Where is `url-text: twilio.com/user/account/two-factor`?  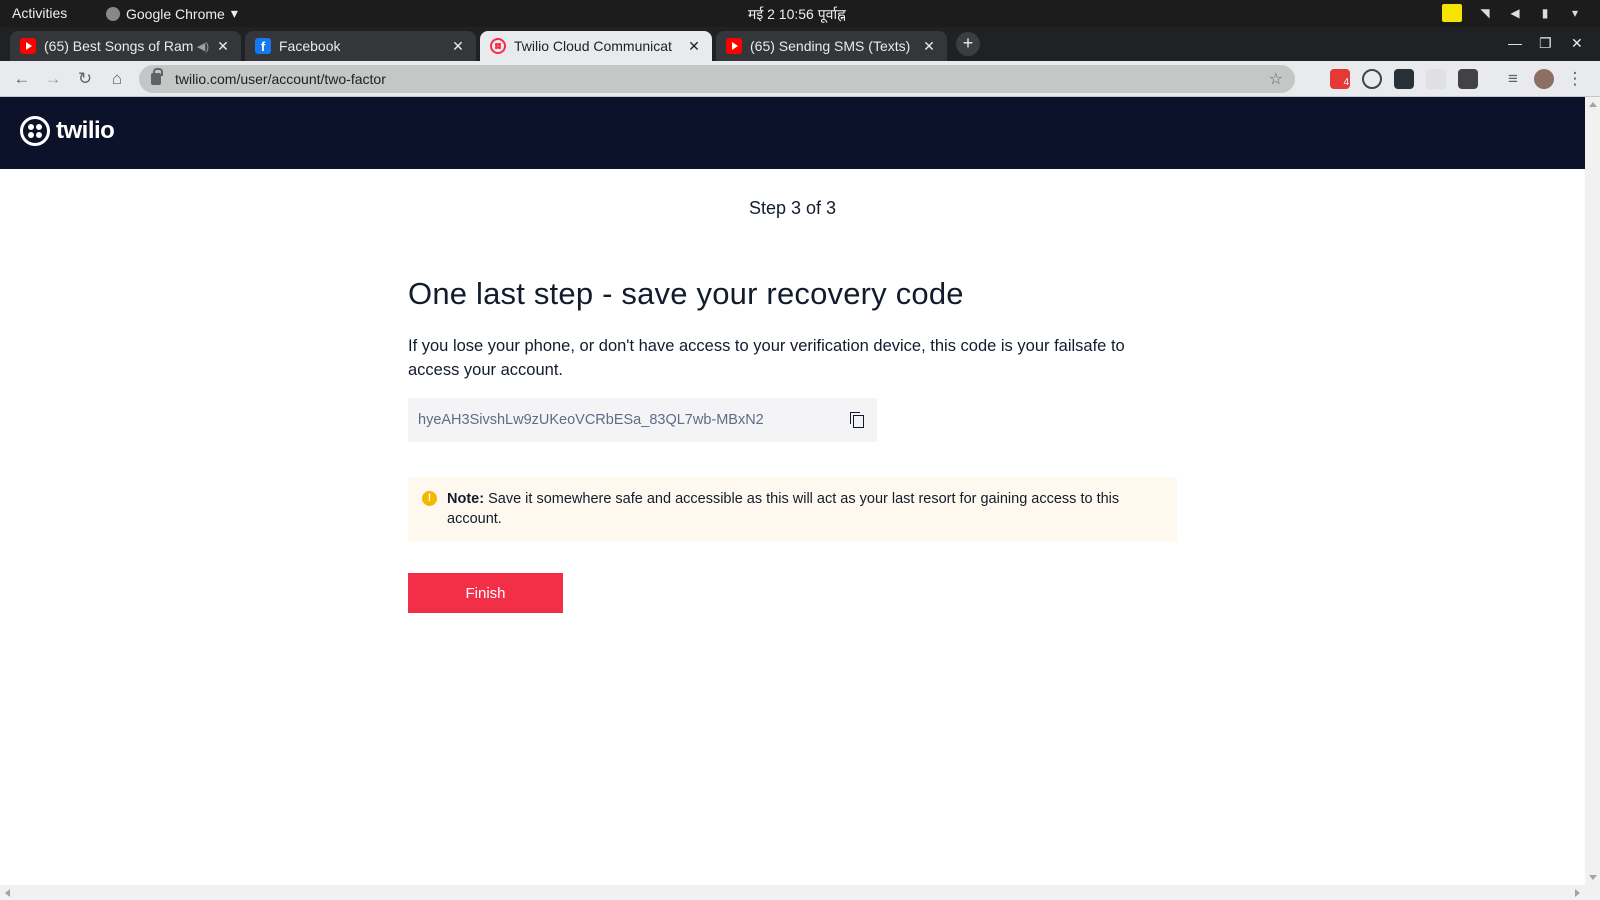 url-text: twilio.com/user/account/two-factor is located at coordinates (722, 79).